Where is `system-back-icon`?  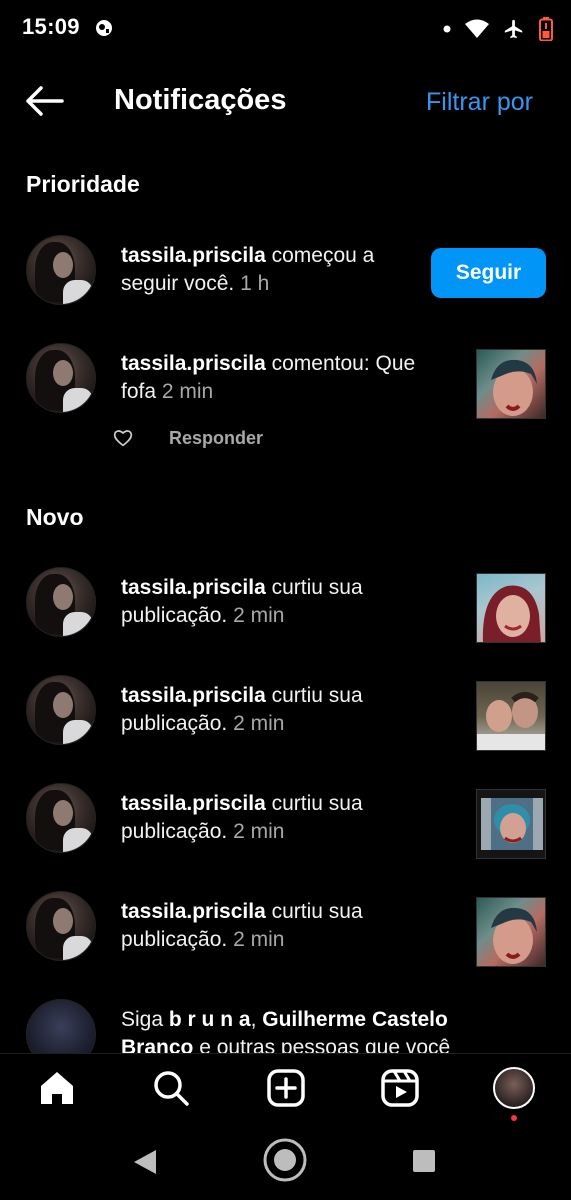 system-back-icon is located at coordinates (145, 1162).